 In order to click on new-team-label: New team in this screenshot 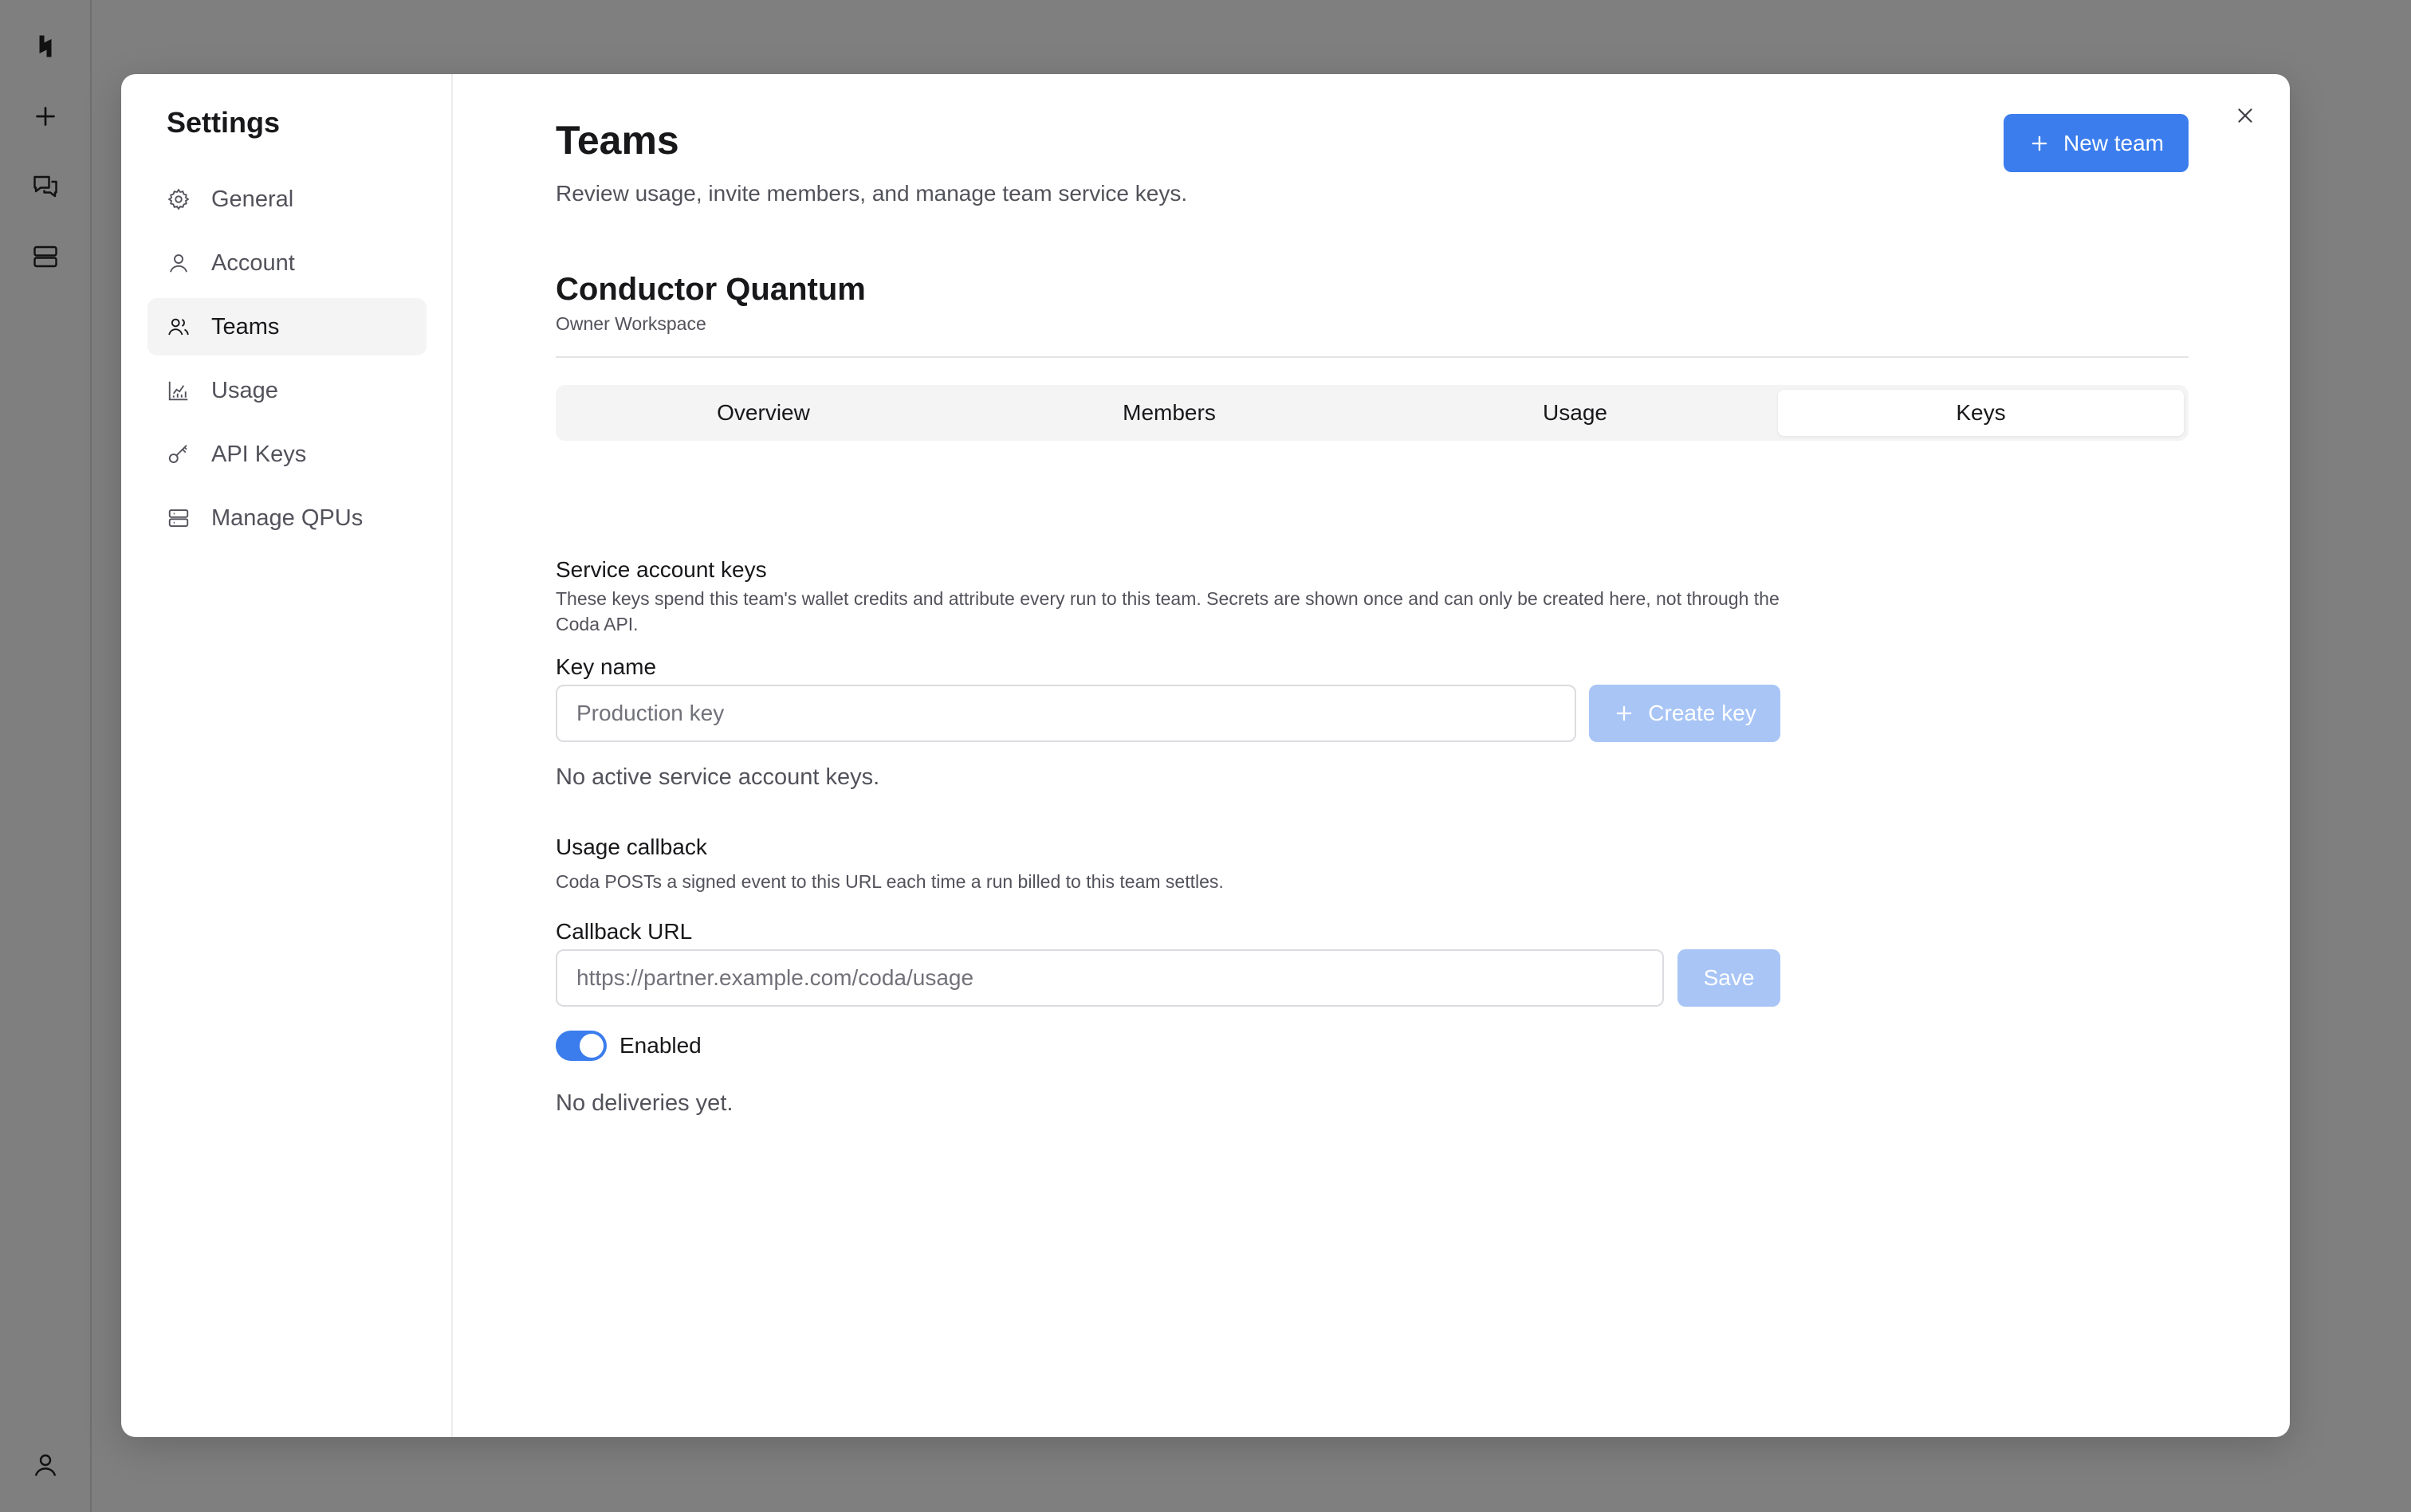, I will do `click(2114, 142)`.